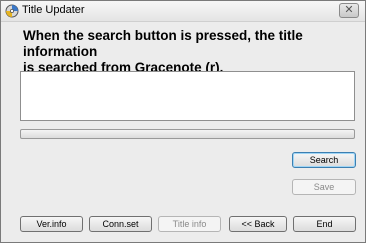 The width and height of the screenshot is (366, 243). I want to click on close-button: ✕, so click(349, 10).